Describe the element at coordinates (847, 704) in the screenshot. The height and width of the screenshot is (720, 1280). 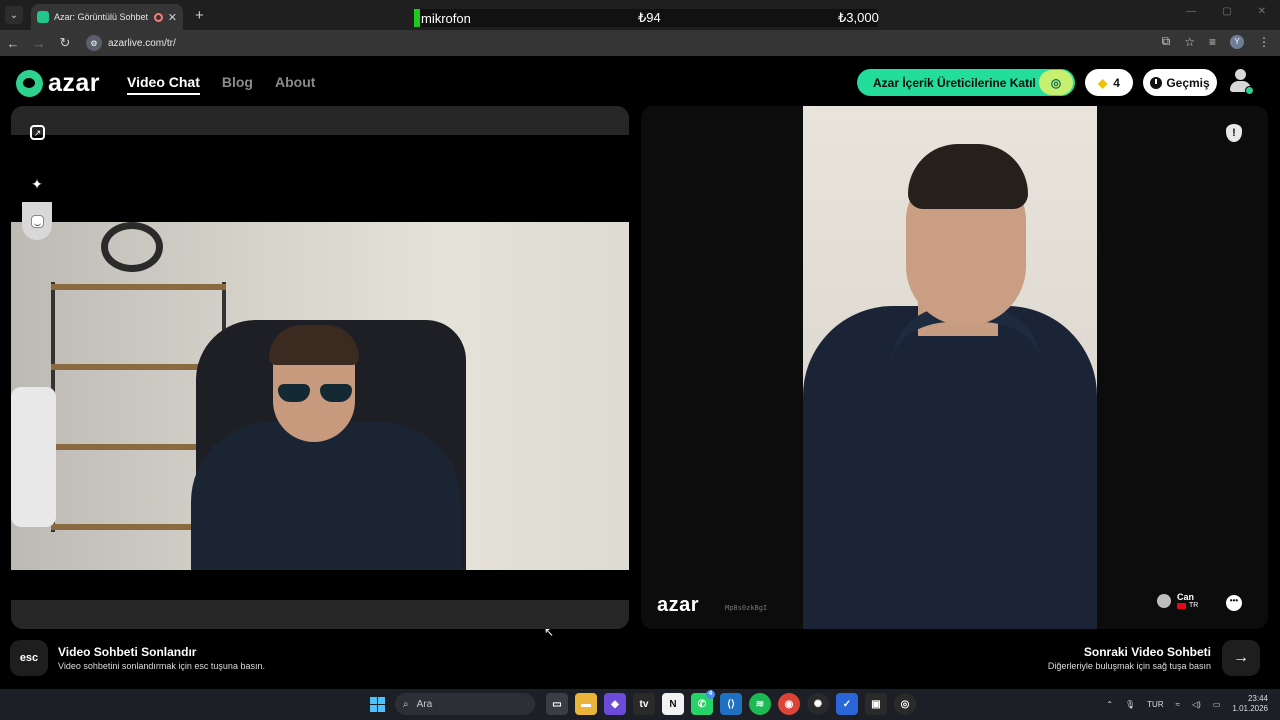
I see `todo-icon: ✓` at that location.